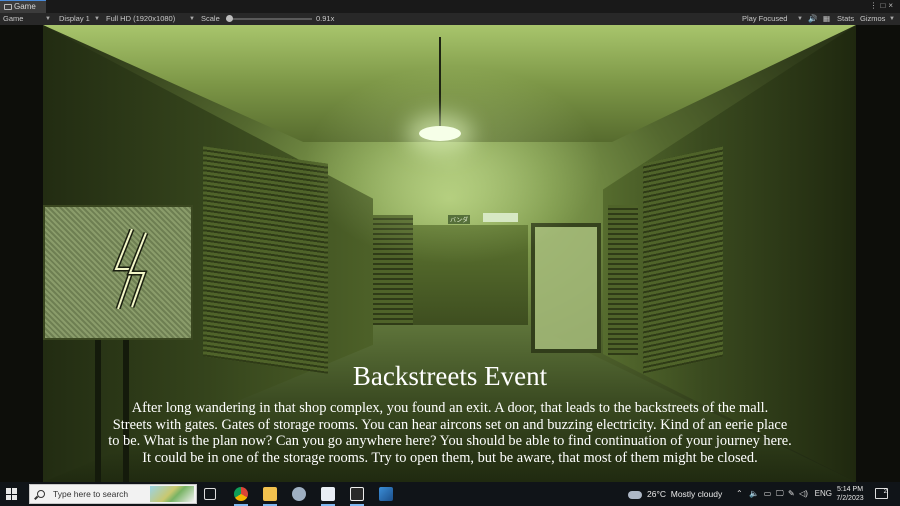 This screenshot has height=506, width=900. Describe the element at coordinates (8, 491) in the screenshot. I see `windows-logo-icon` at that location.